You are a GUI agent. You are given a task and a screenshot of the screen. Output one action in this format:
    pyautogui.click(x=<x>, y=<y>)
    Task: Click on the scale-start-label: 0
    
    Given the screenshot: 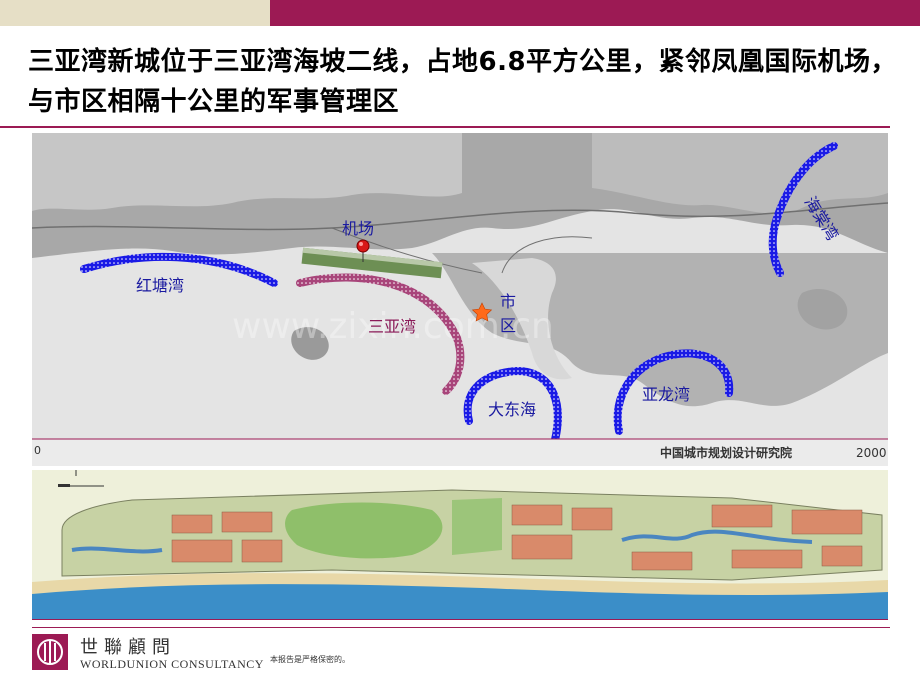 What is the action you would take?
    pyautogui.click(x=37, y=450)
    